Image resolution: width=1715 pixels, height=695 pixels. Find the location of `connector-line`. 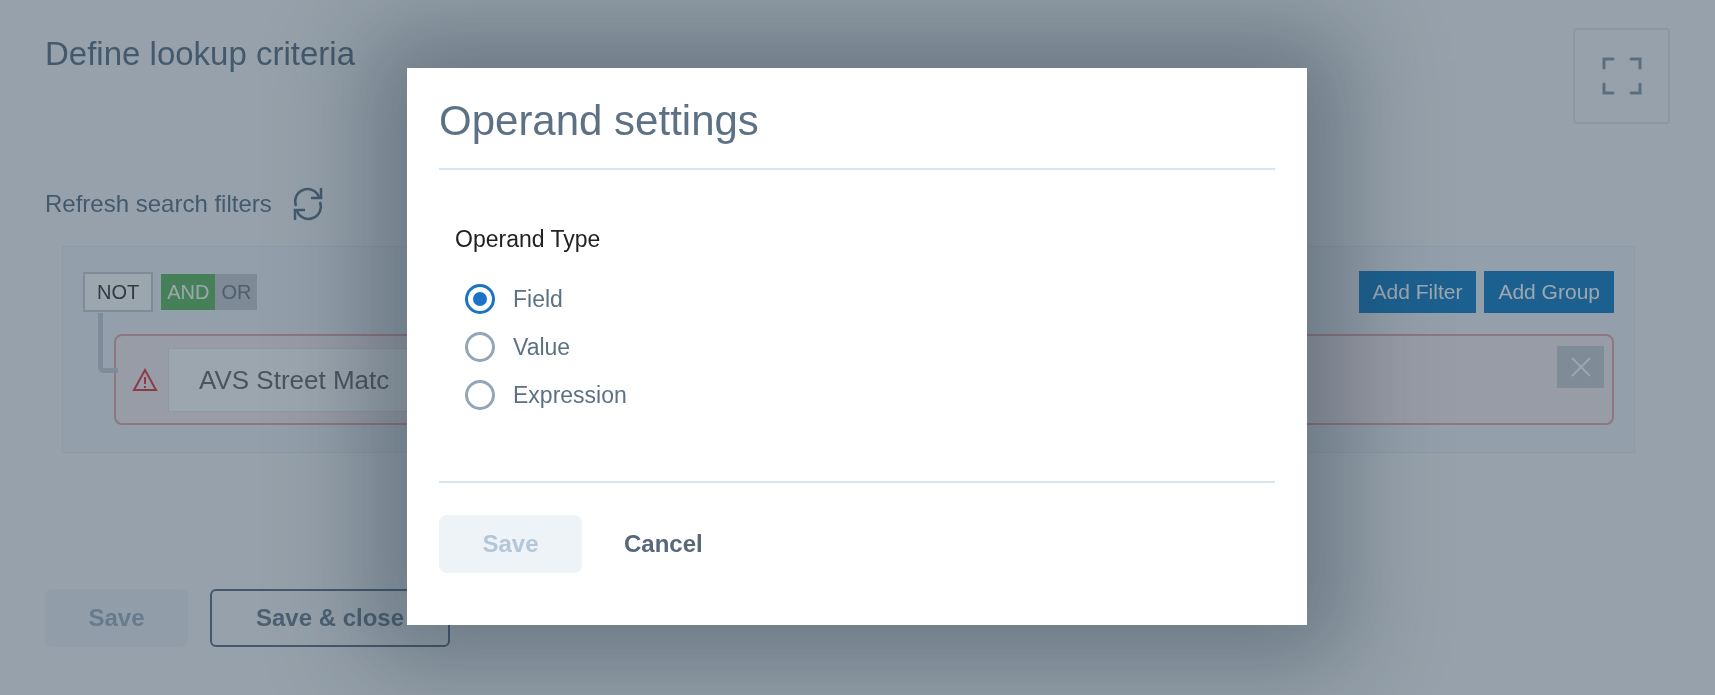

connector-line is located at coordinates (108, 343).